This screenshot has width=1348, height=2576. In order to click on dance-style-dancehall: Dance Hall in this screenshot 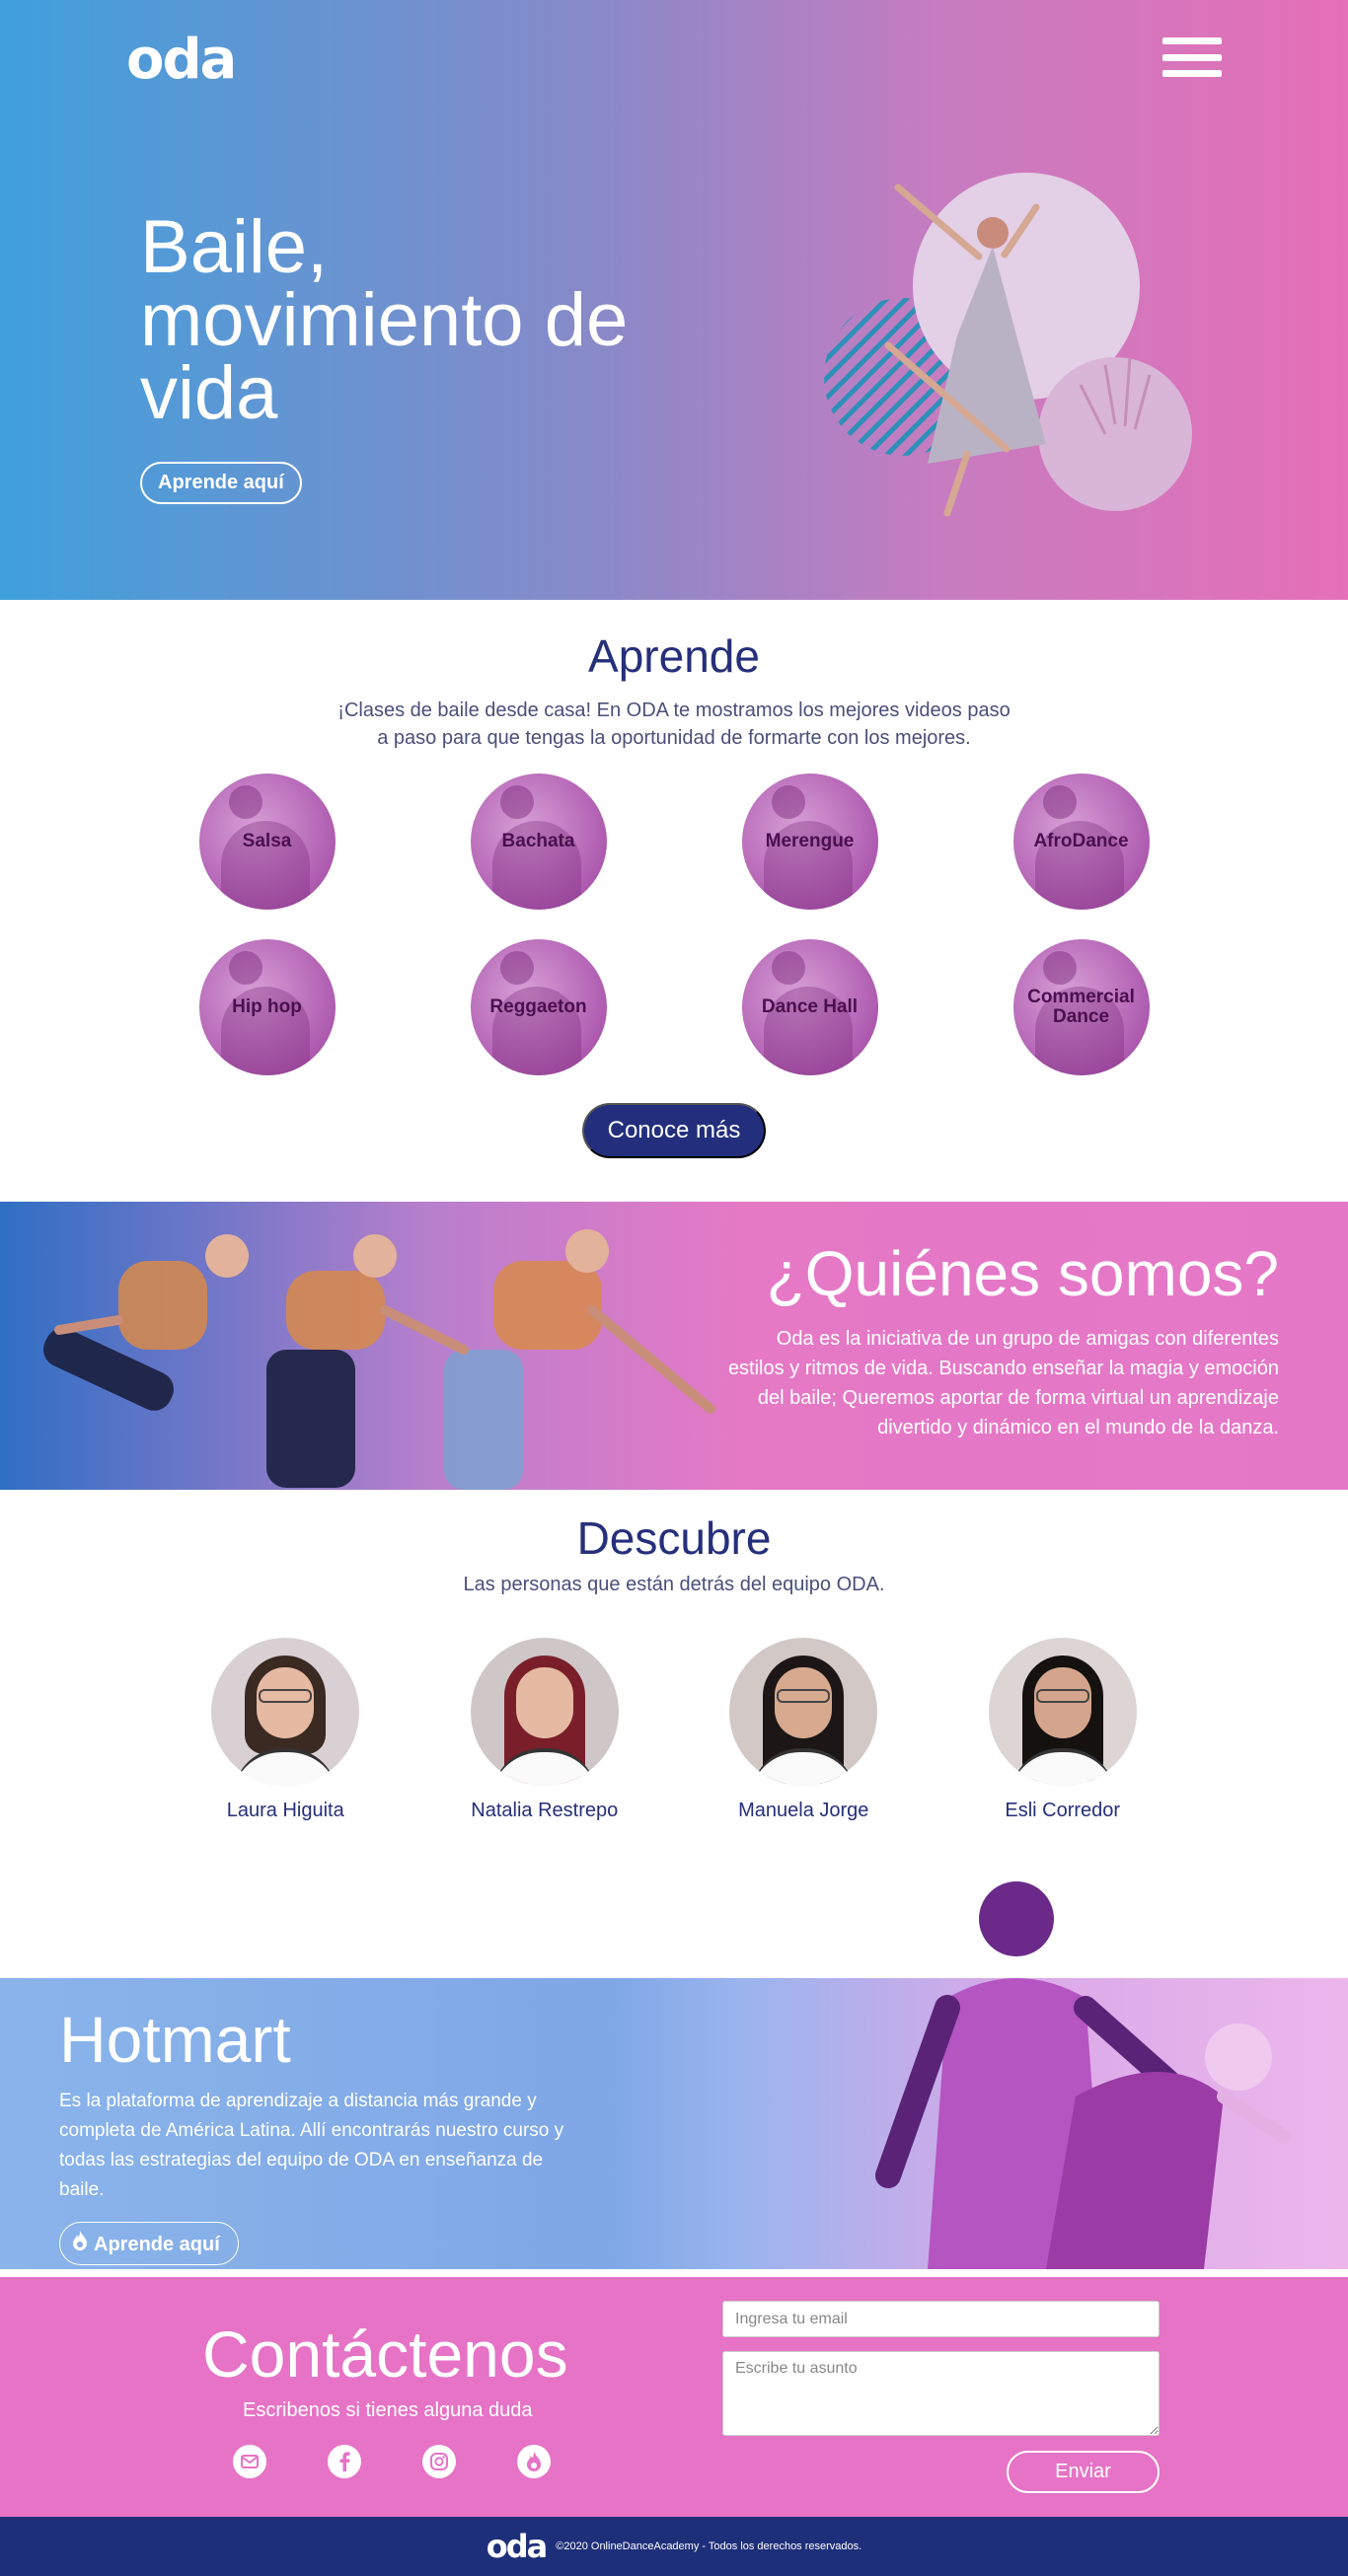, I will do `click(810, 1007)`.